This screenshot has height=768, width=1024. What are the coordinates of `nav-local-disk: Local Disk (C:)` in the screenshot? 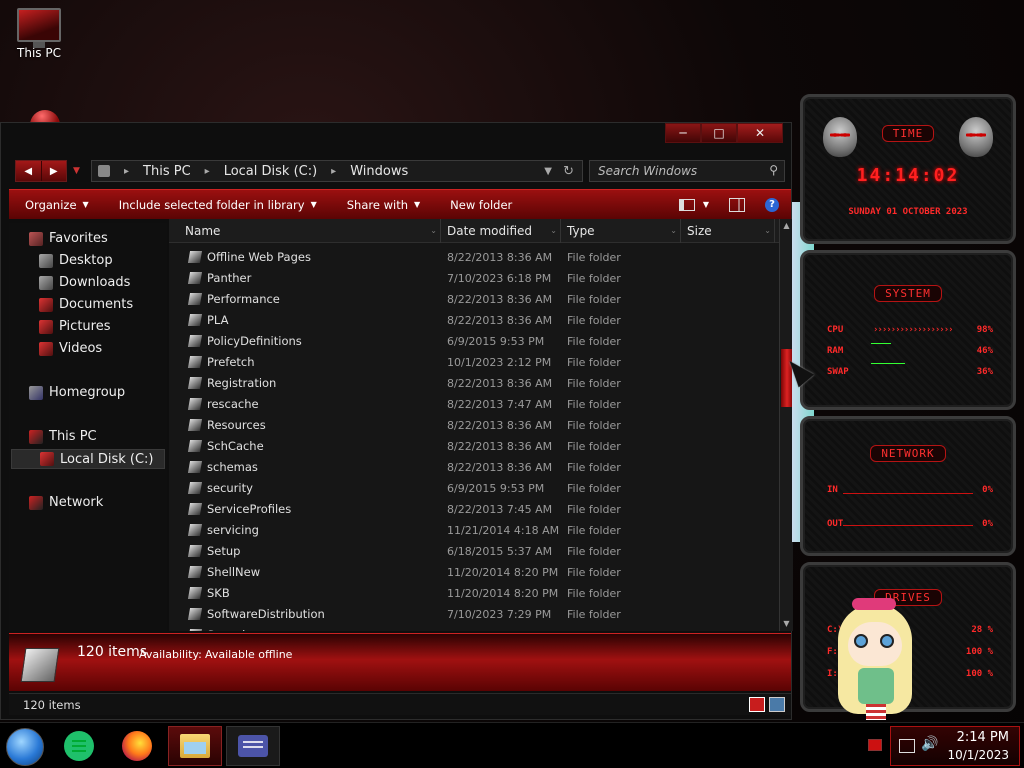 It's located at (88, 459).